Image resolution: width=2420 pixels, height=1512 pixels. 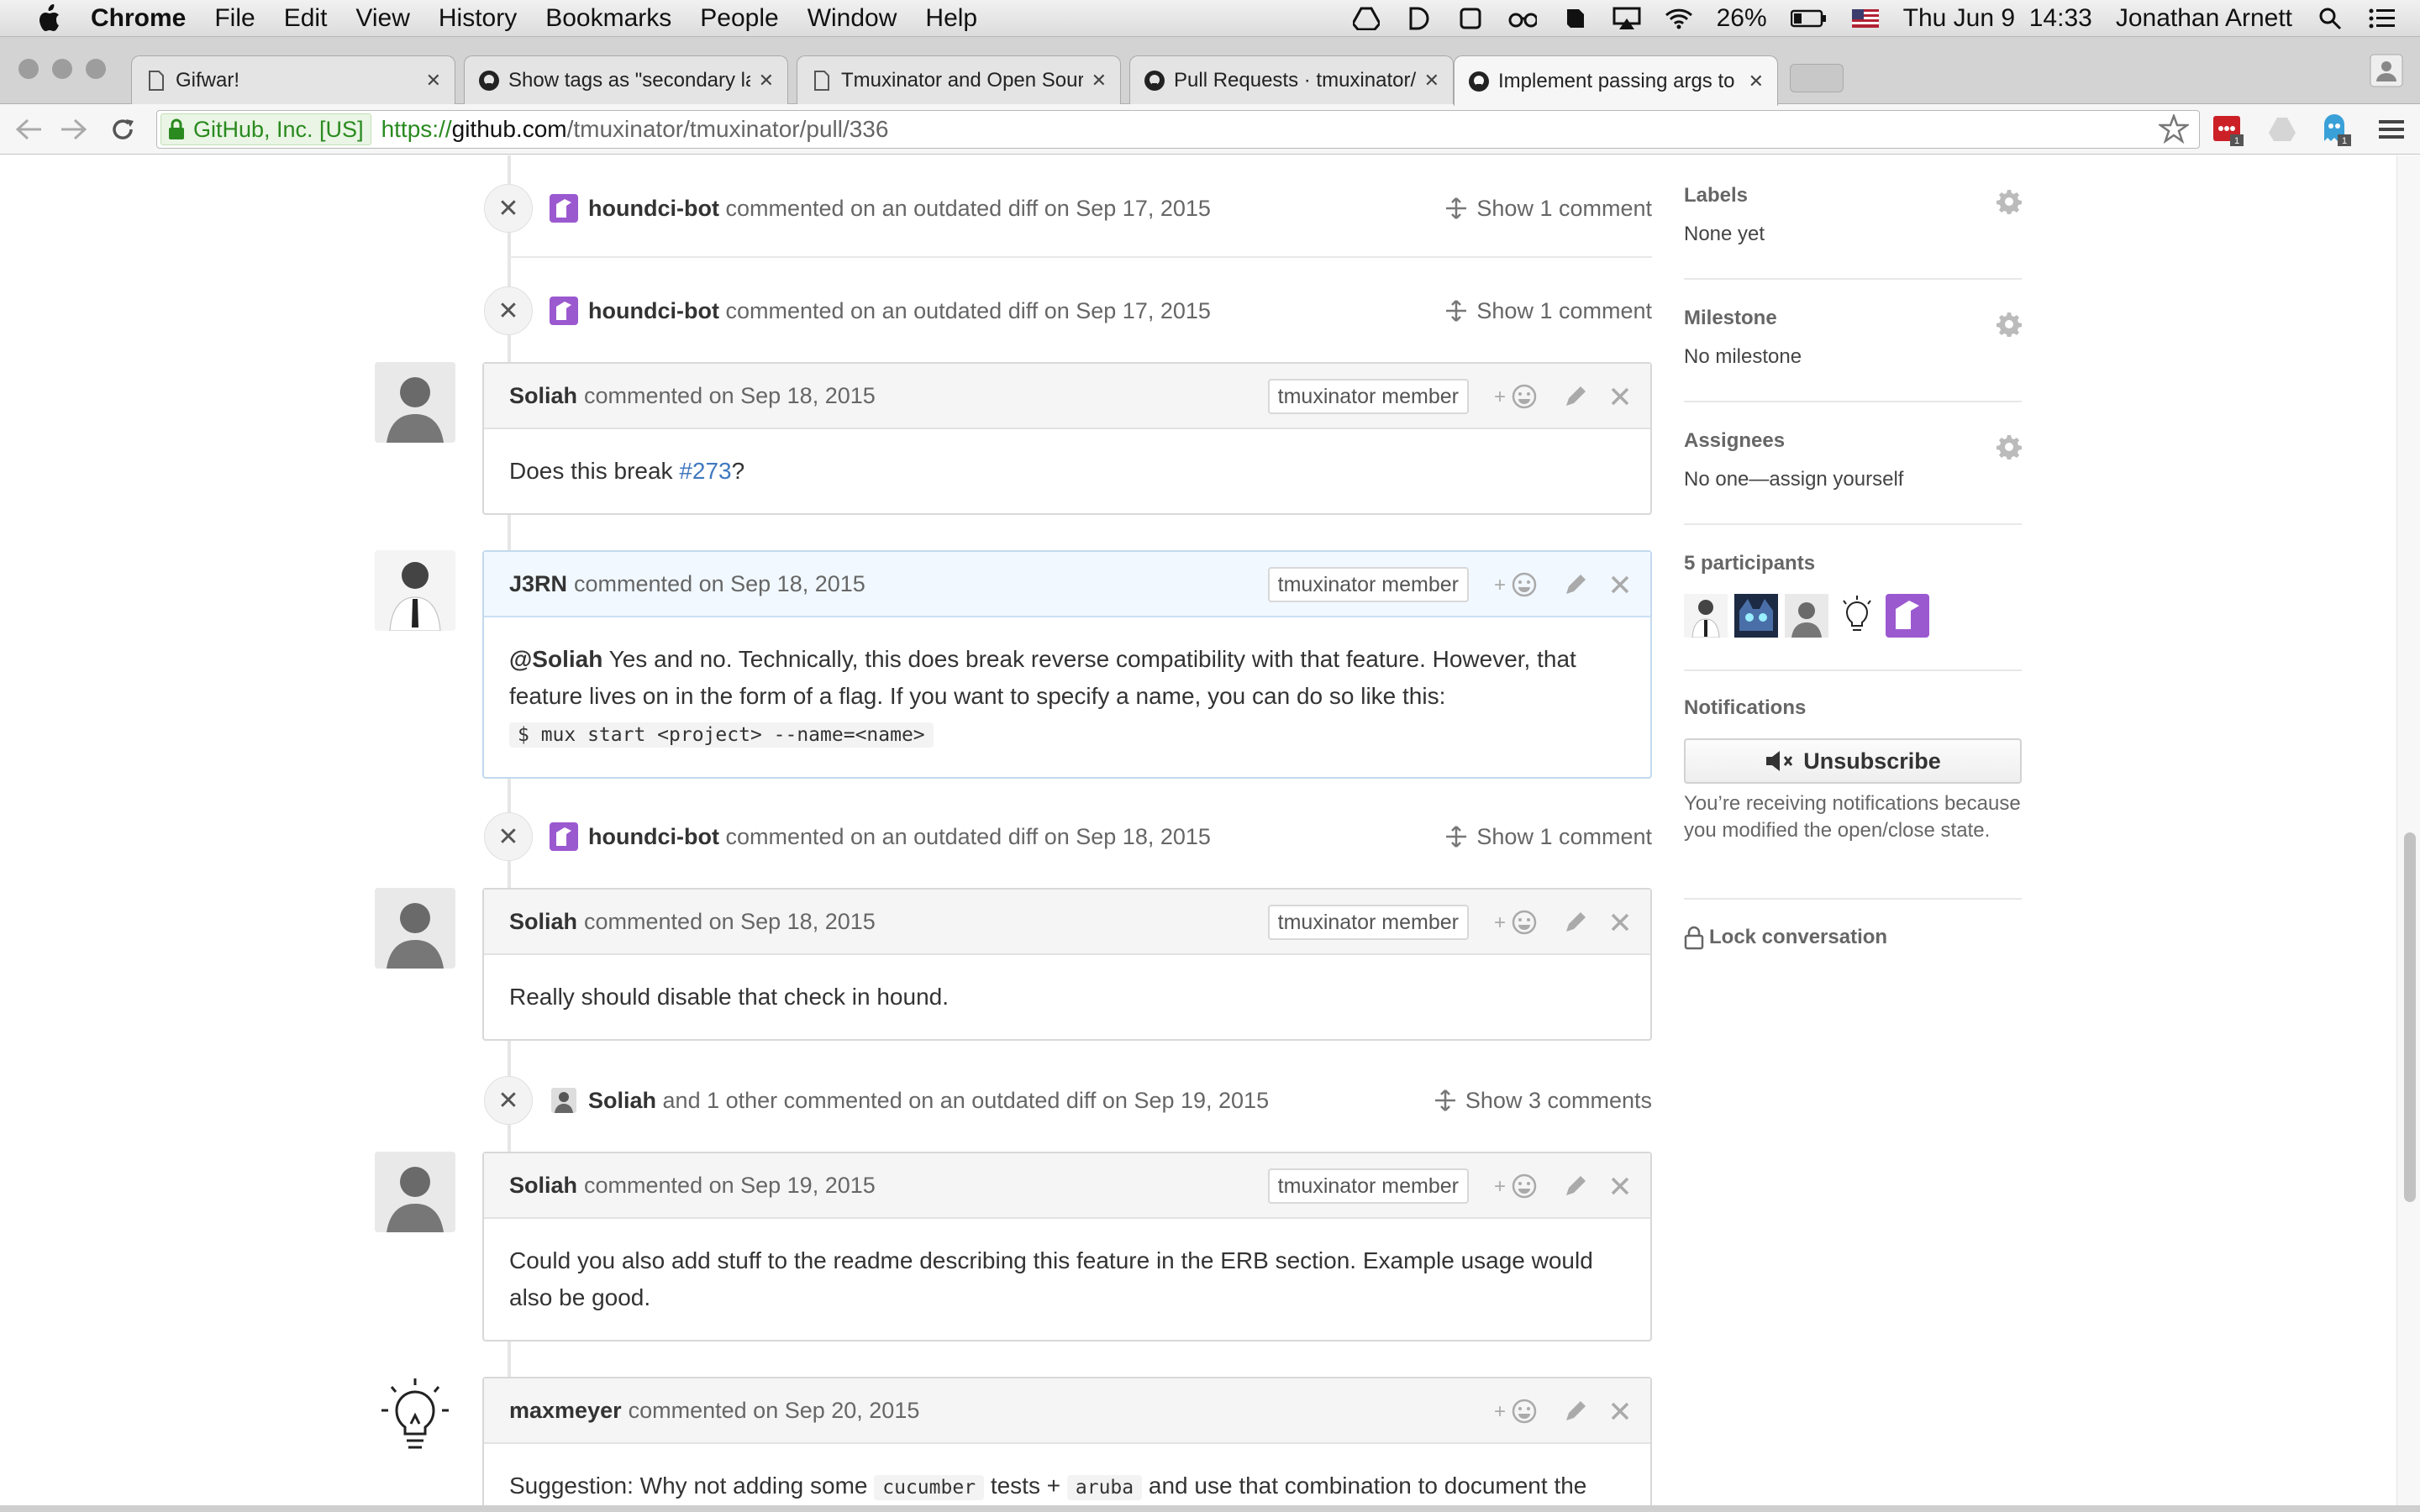 I want to click on assign-yourself-link: No one—assign yourself, so click(x=1853, y=479).